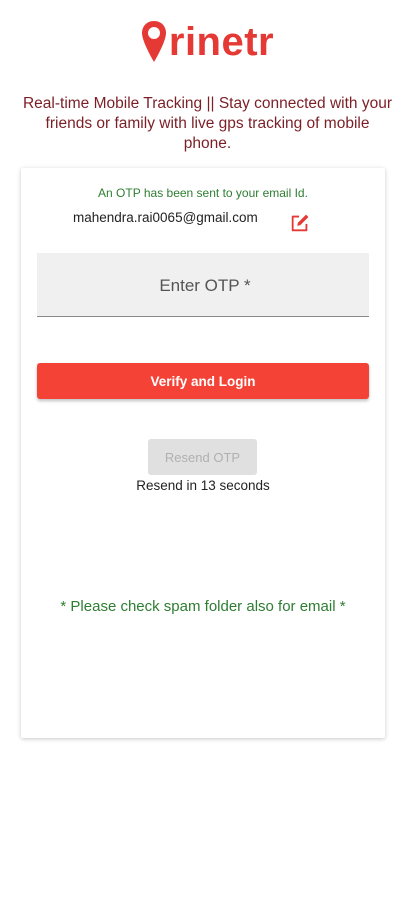  I want to click on otp-field, so click(205, 285).